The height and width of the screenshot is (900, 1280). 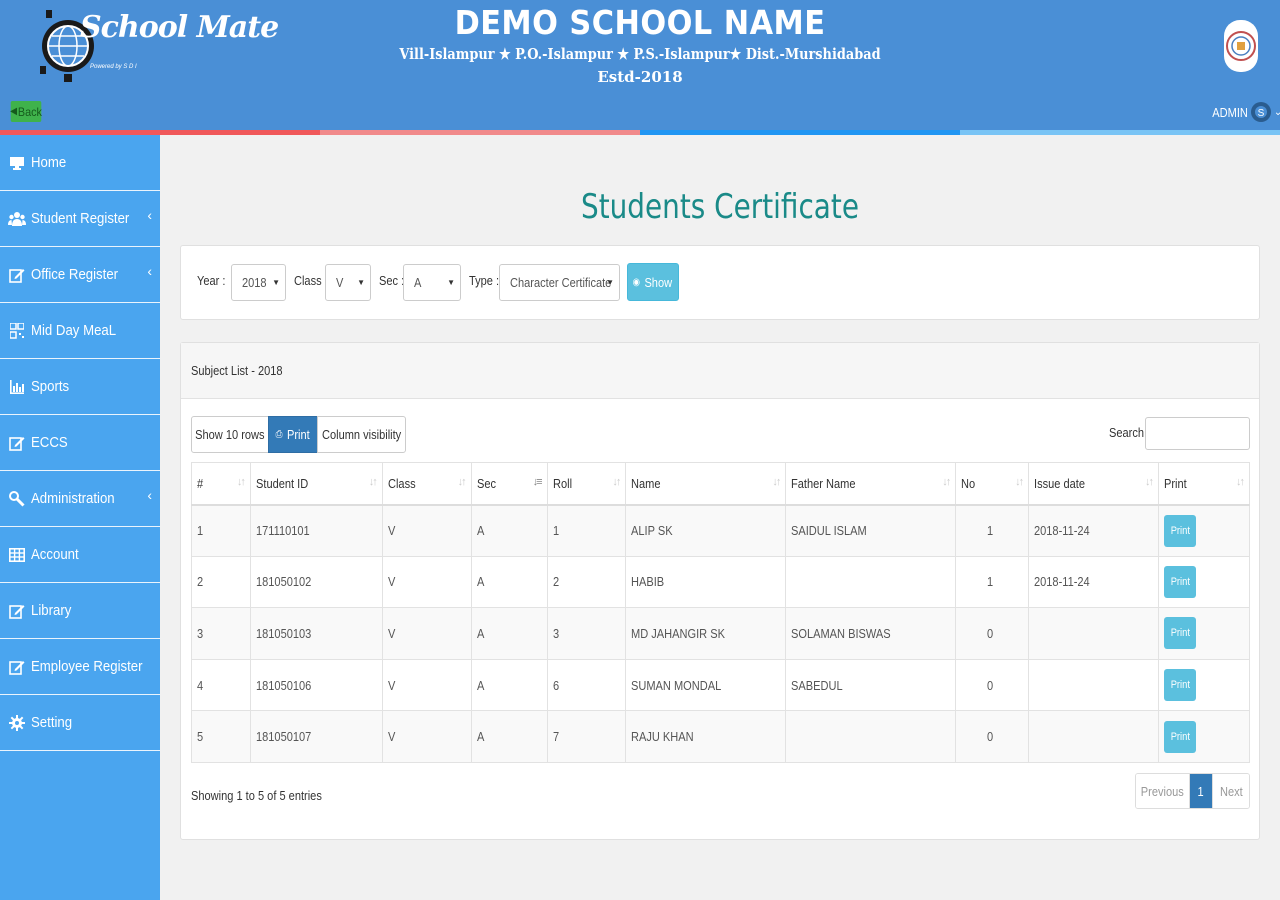 I want to click on table-icon, so click(x=17, y=555).